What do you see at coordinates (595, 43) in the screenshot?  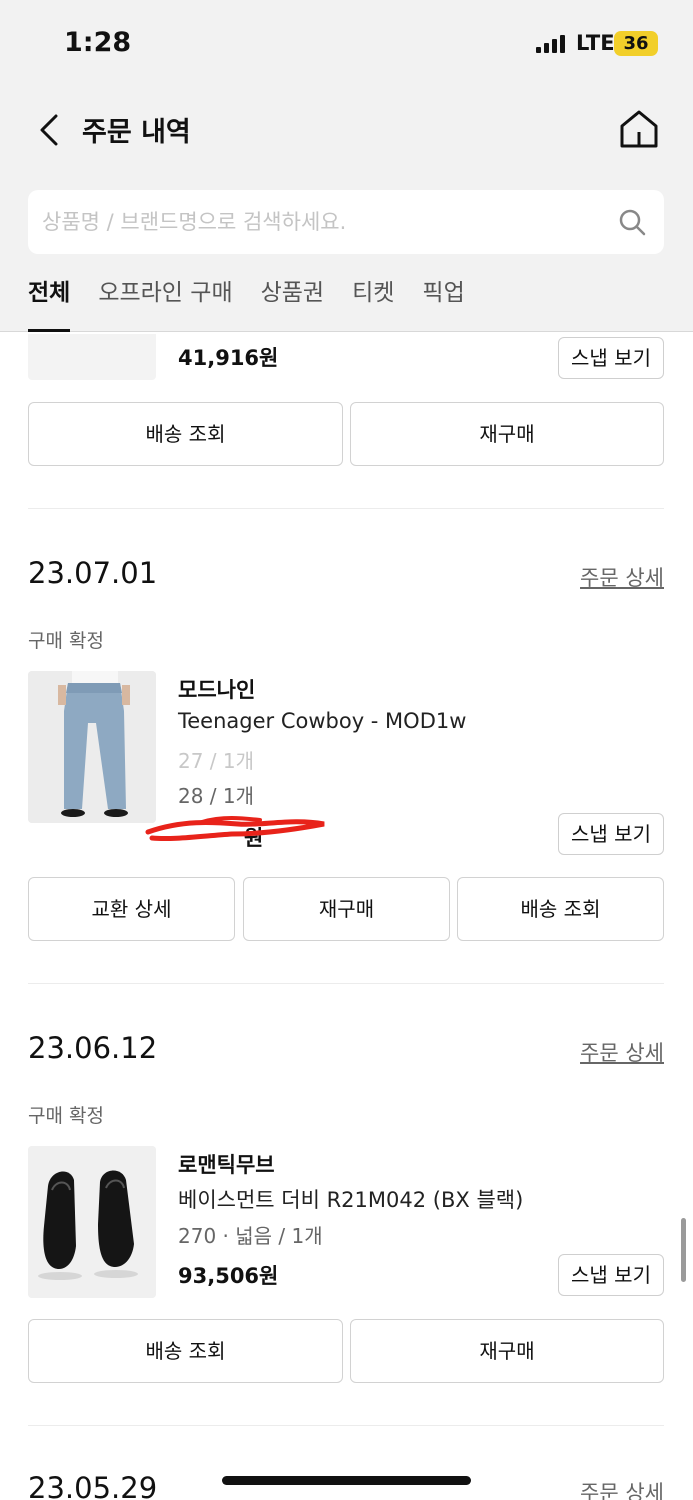 I see `network-label: LTE` at bounding box center [595, 43].